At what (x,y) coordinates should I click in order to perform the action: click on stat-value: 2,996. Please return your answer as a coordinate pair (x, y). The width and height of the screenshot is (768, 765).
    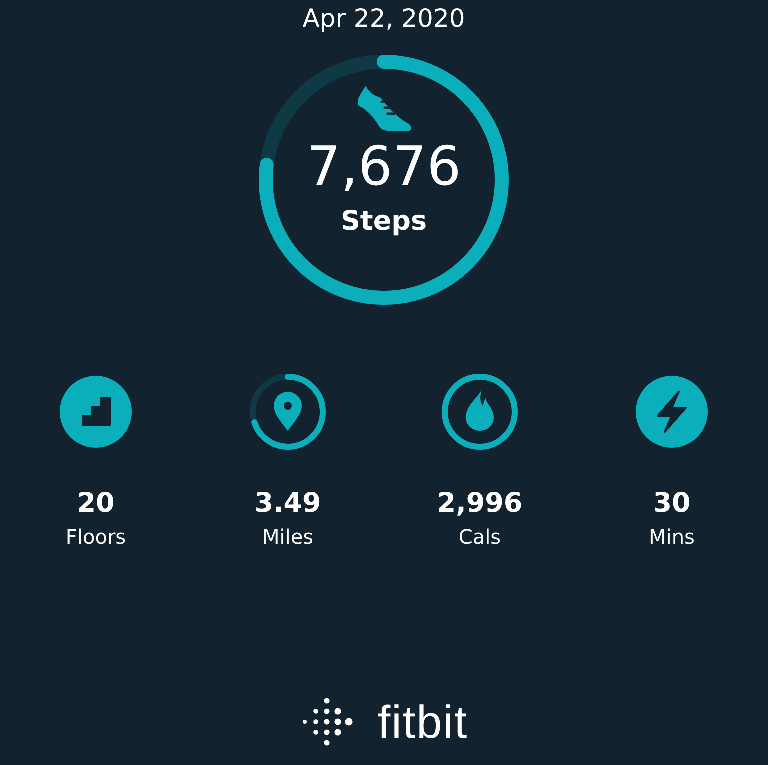
    Looking at the image, I should click on (480, 503).